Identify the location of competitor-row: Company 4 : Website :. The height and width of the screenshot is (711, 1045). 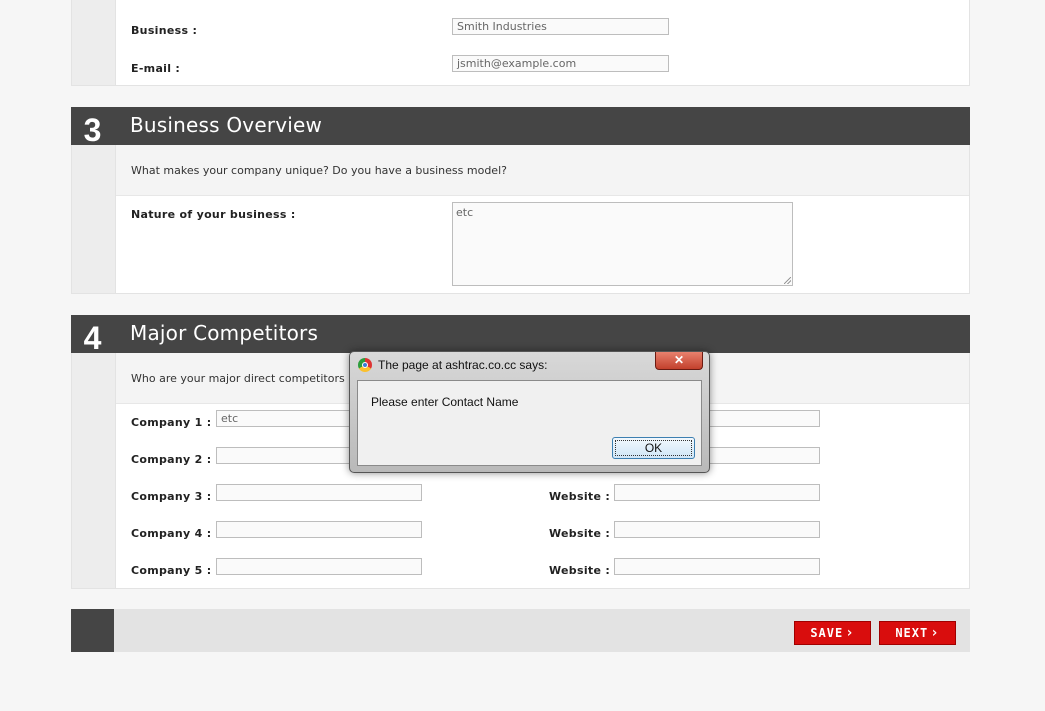
(542, 534).